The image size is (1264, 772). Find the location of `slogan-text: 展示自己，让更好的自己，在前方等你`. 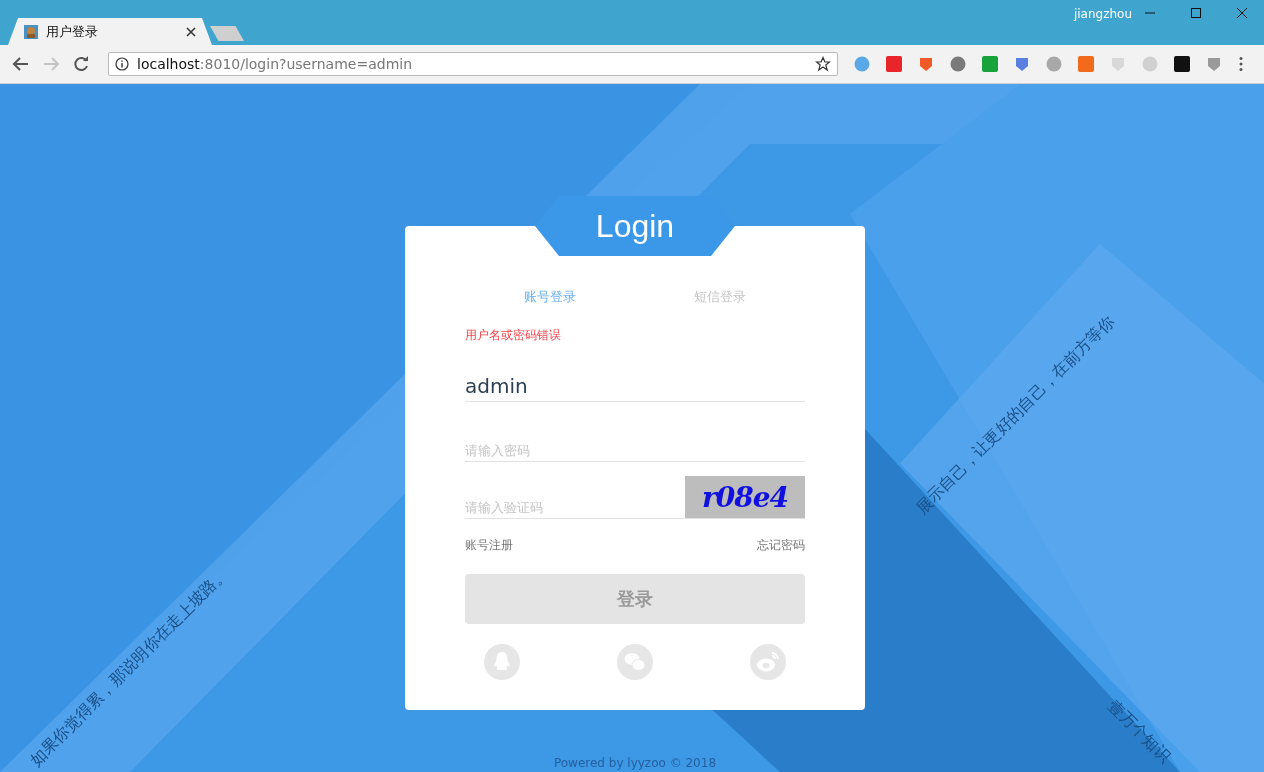

slogan-text: 展示自己，让更好的自己，在前方等你 is located at coordinates (1015, 415).